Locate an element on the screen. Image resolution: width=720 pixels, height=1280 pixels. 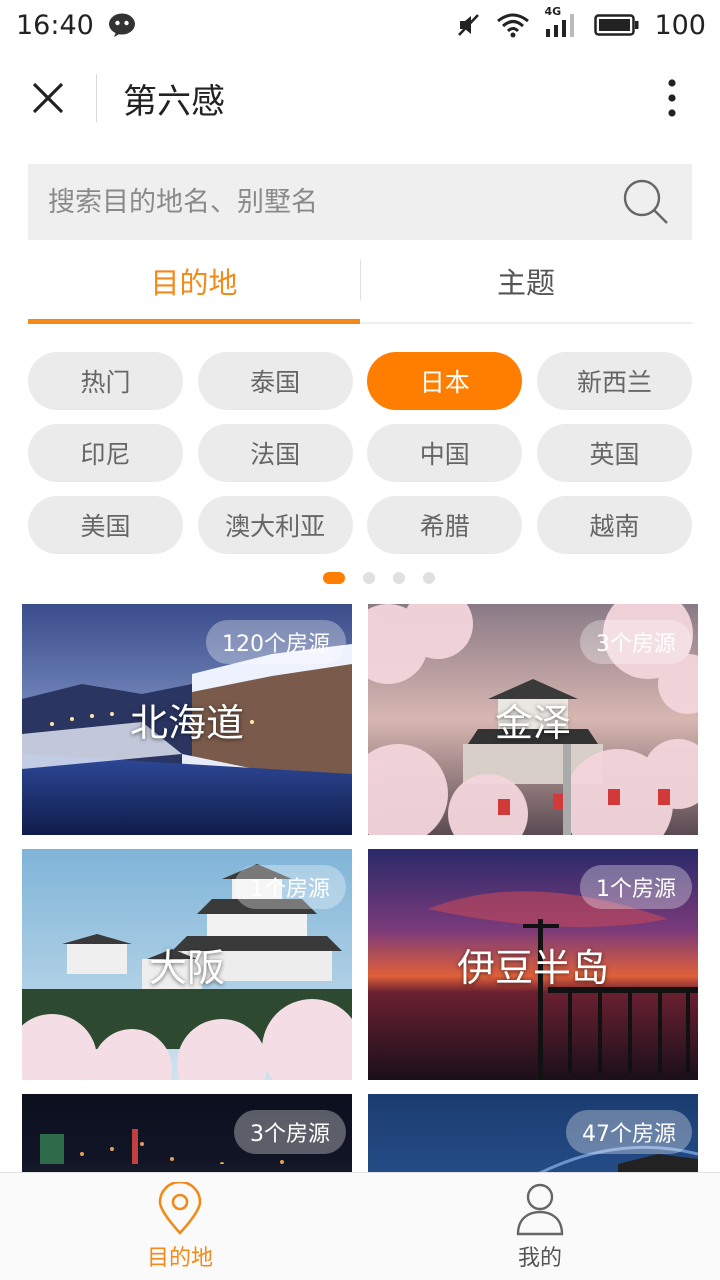
chip-australia: 澳大利亚 is located at coordinates (275, 525).